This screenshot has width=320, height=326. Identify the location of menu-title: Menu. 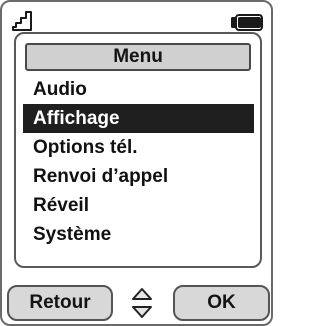
(138, 57).